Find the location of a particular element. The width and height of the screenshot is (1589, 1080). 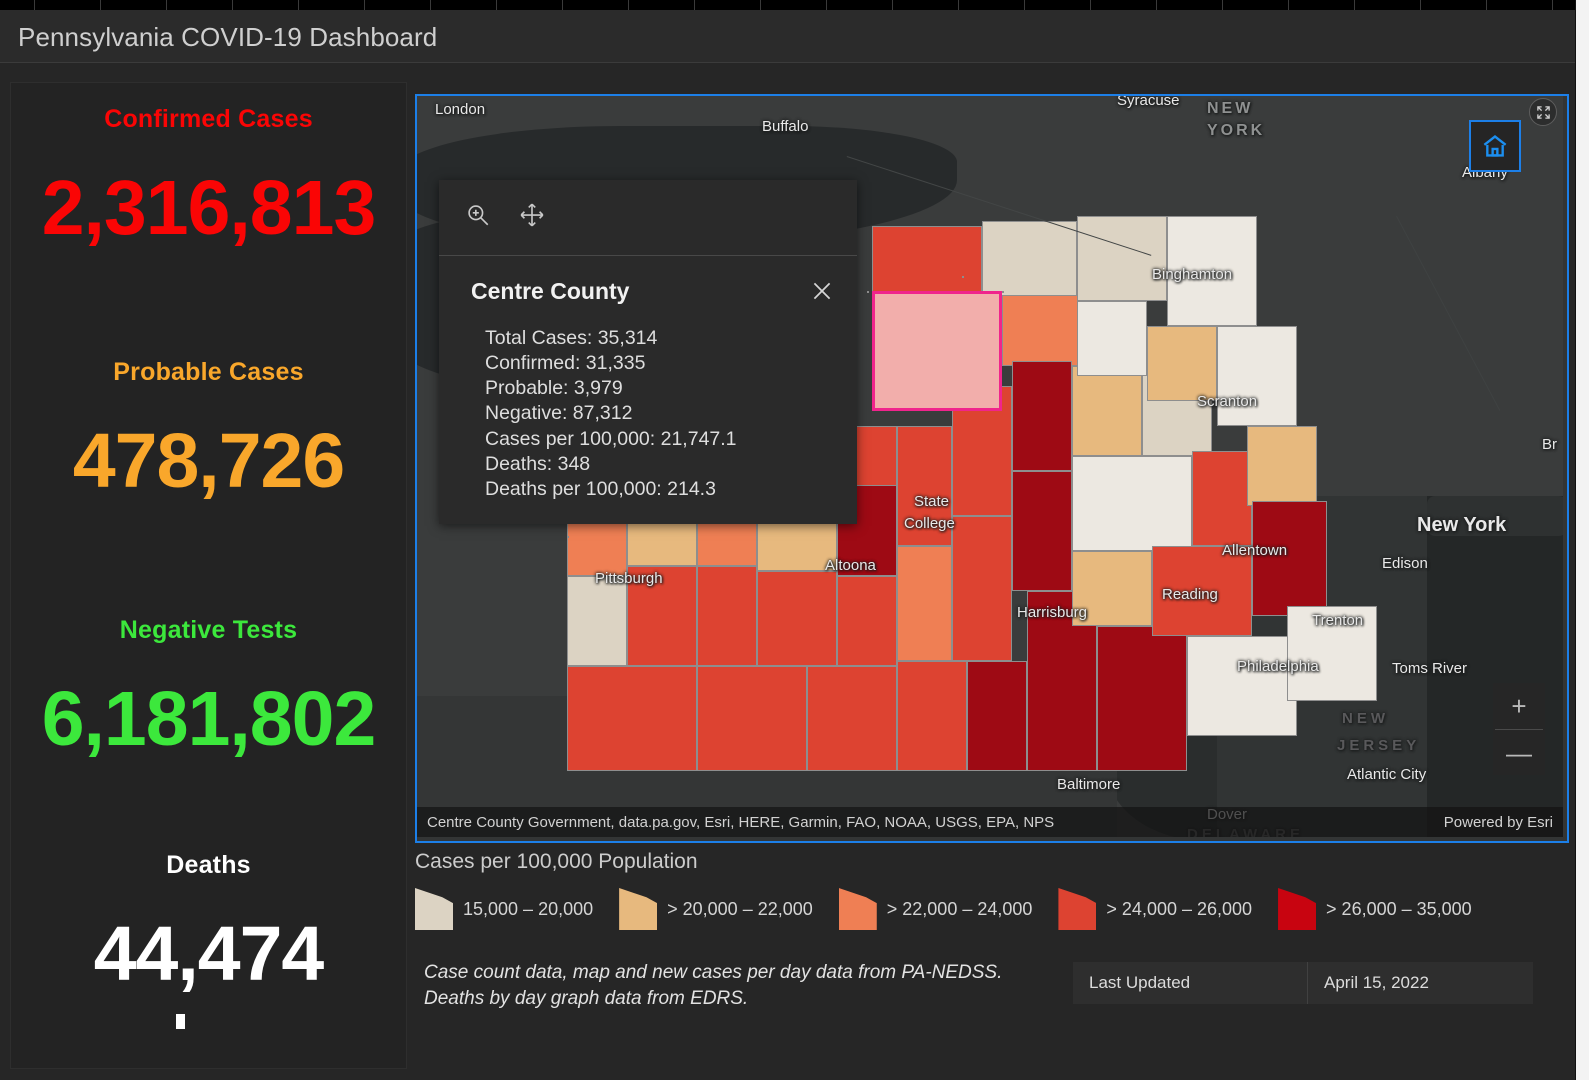

close-icon is located at coordinates (822, 291).